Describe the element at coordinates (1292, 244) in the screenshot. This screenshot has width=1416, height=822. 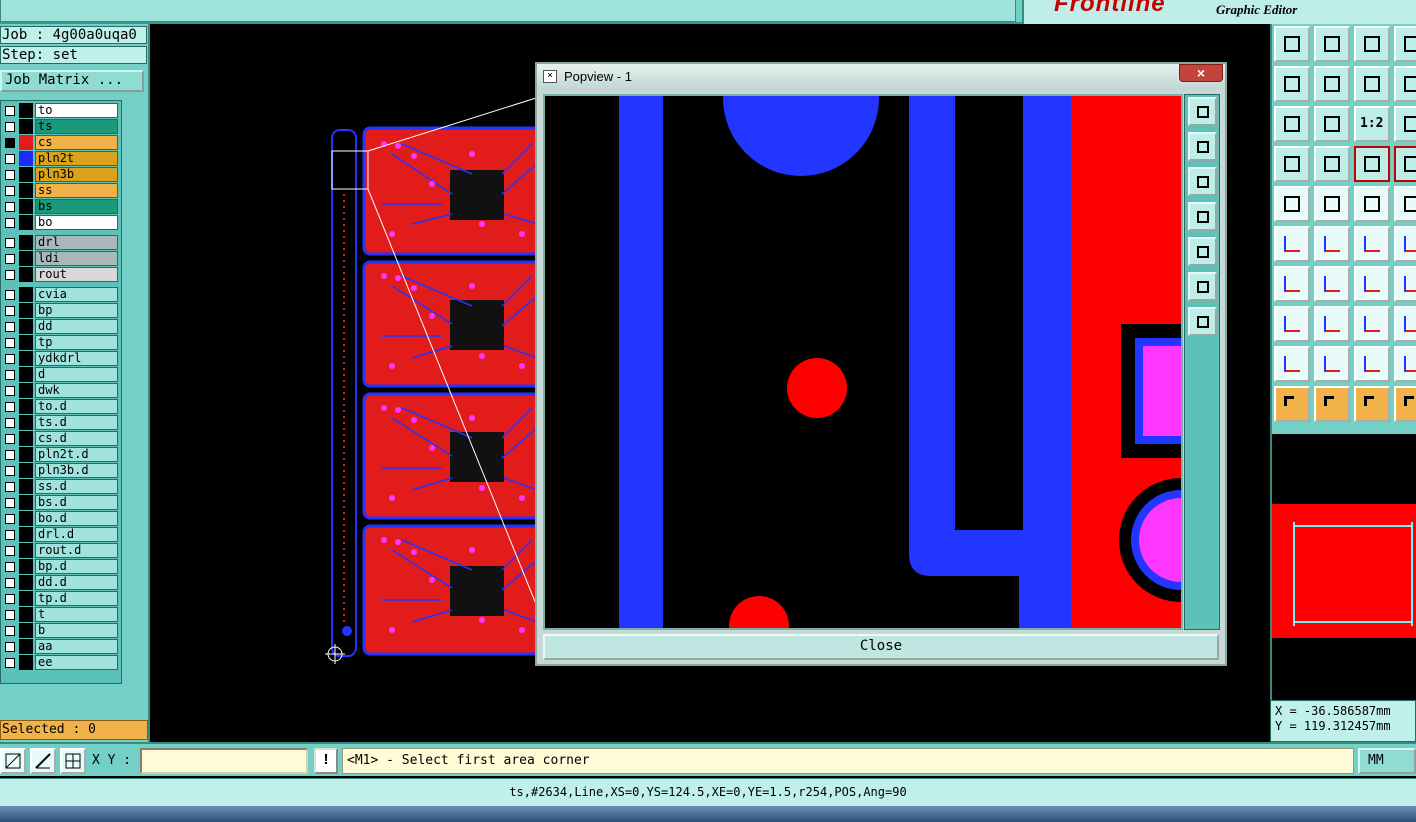
I see `connect-icon` at that location.